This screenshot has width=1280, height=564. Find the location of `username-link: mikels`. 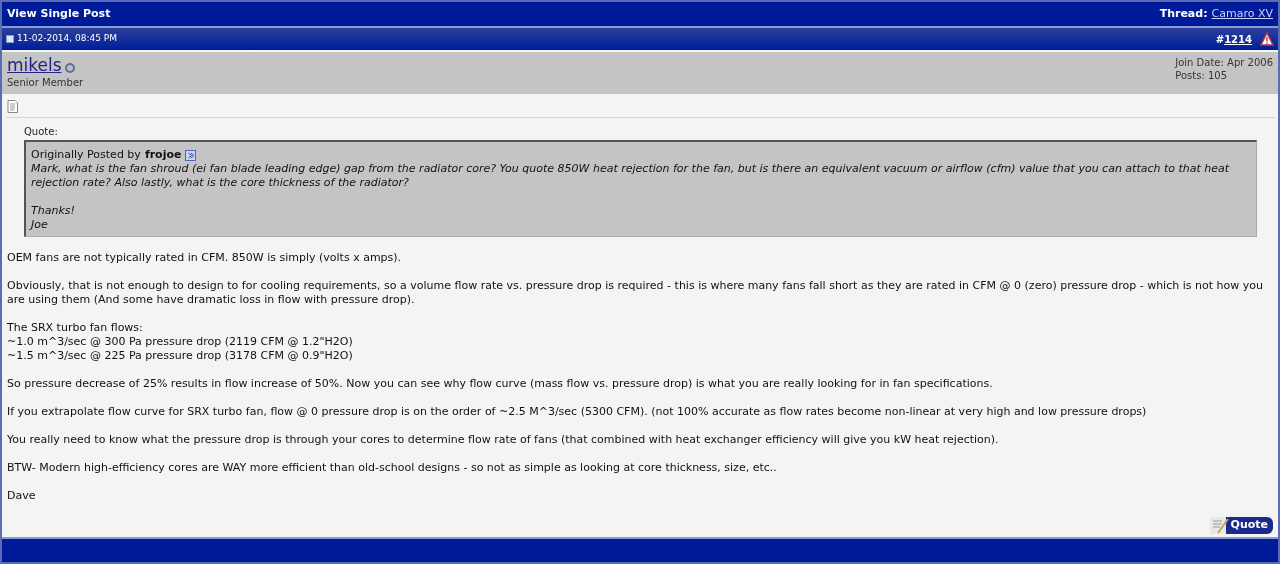

username-link: mikels is located at coordinates (34, 65).